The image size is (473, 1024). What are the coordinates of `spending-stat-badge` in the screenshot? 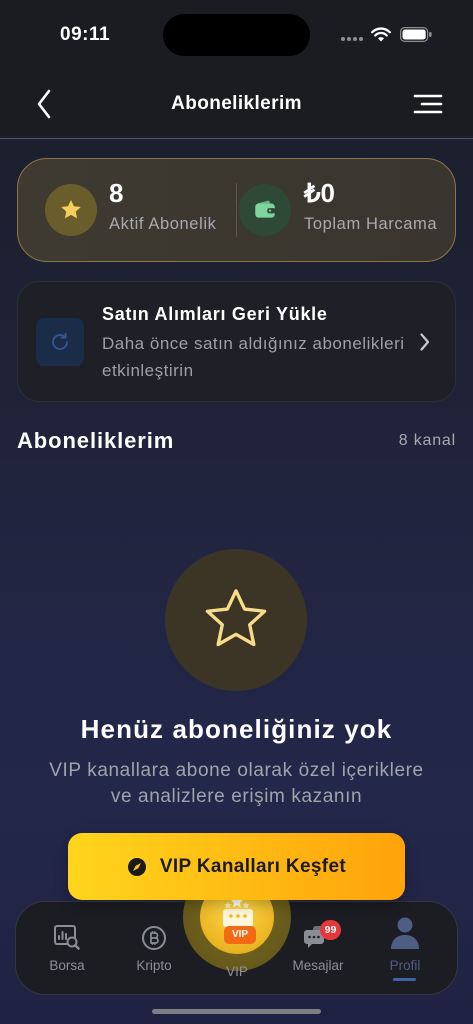 It's located at (265, 210).